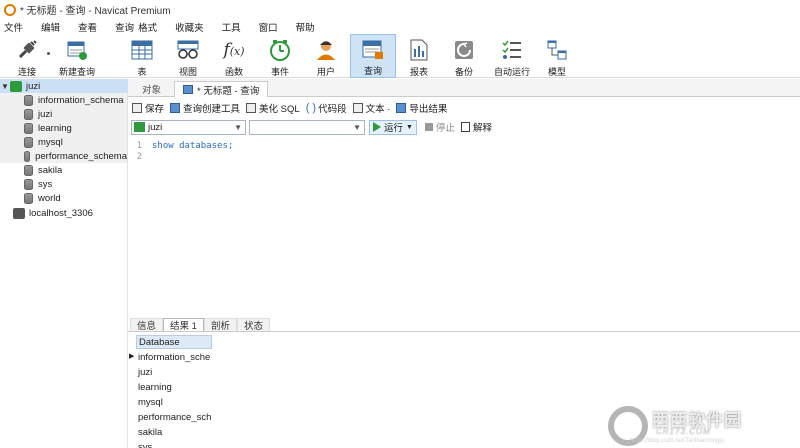 This screenshot has width=800, height=448. What do you see at coordinates (64, 86) in the screenshot?
I see `tree-connection-juzi: ▼ juzi` at bounding box center [64, 86].